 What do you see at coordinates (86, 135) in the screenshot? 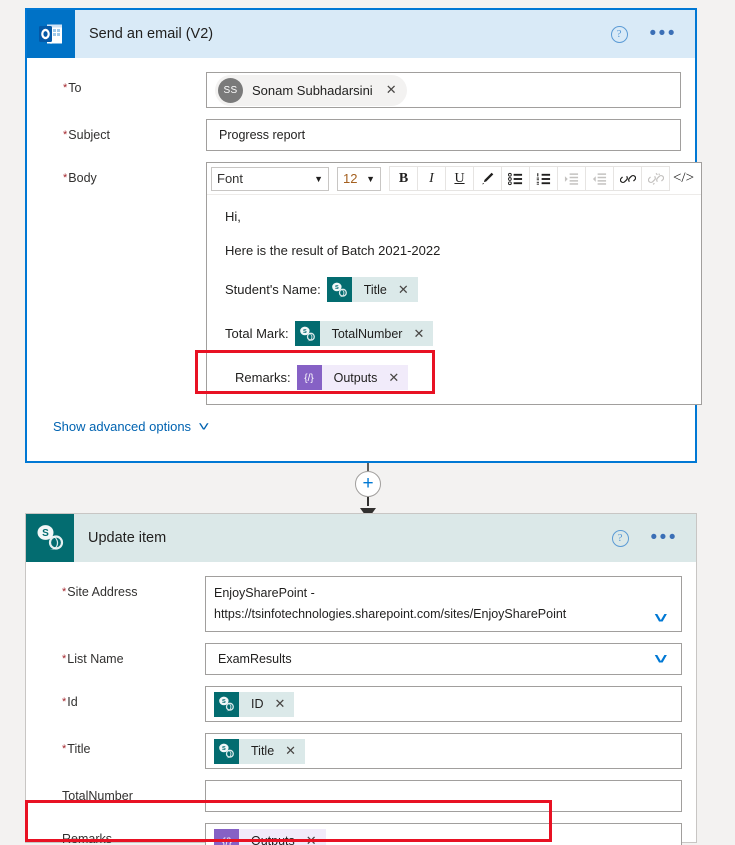
I see `subject-label: *Subject` at bounding box center [86, 135].